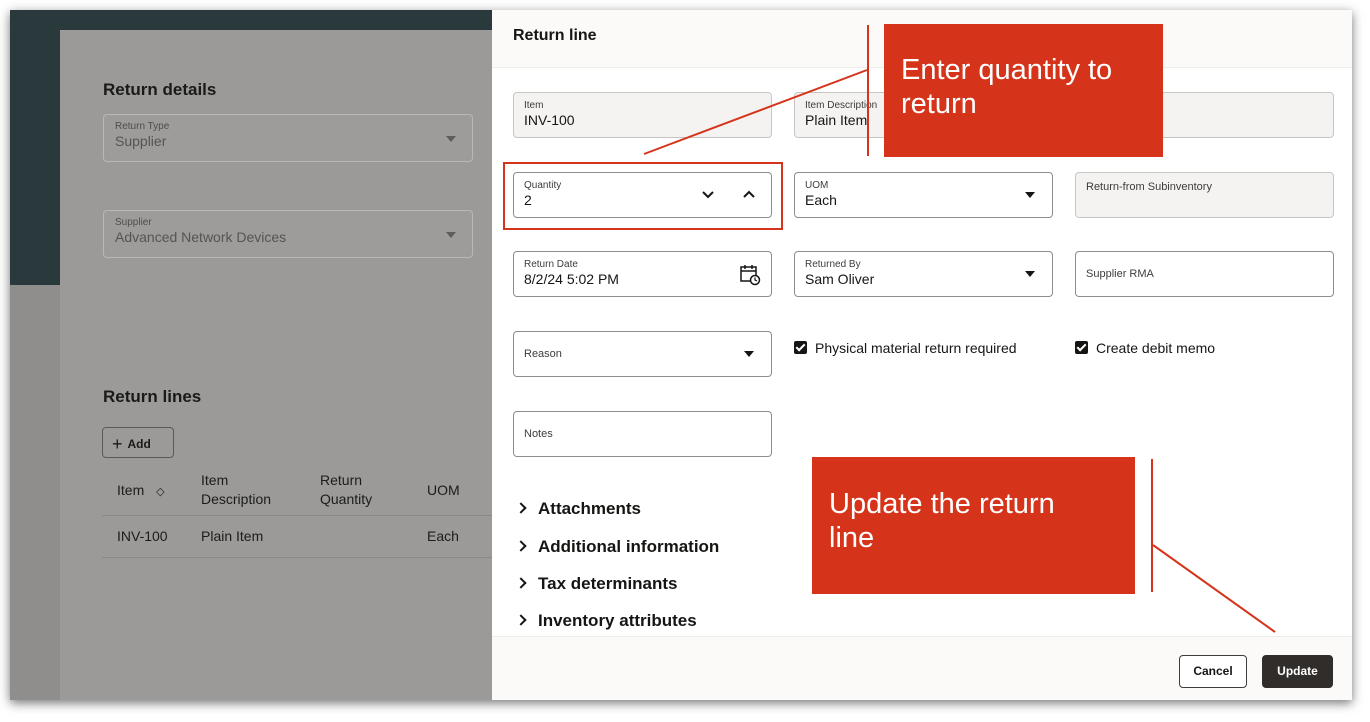 The width and height of the screenshot is (1370, 722). What do you see at coordinates (642, 274) in the screenshot?
I see `return-date-field: Return Date 8/2/24 5:02 PM` at bounding box center [642, 274].